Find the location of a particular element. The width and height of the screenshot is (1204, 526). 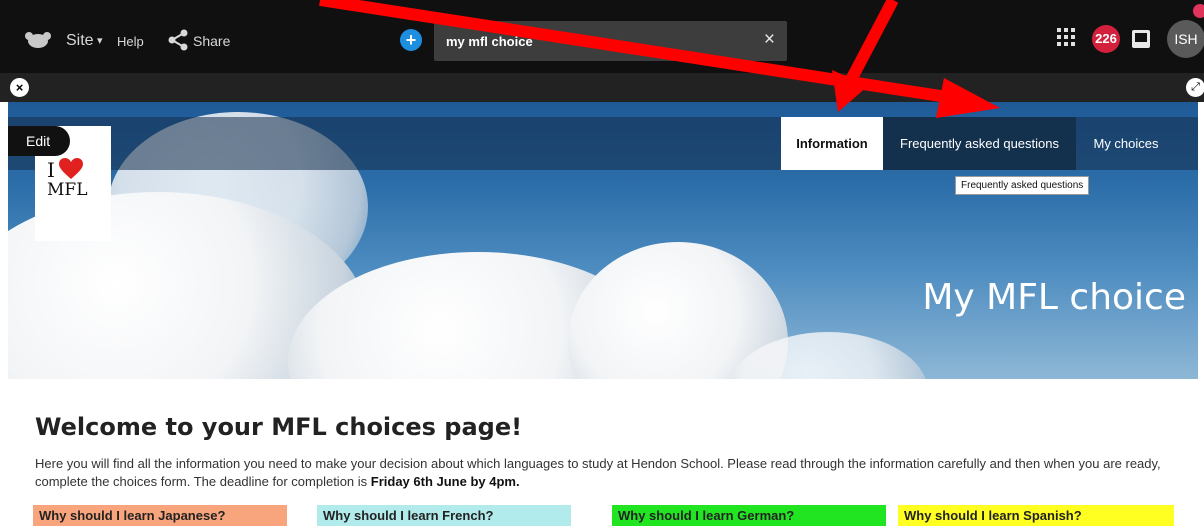

search-box: × is located at coordinates (610, 41).